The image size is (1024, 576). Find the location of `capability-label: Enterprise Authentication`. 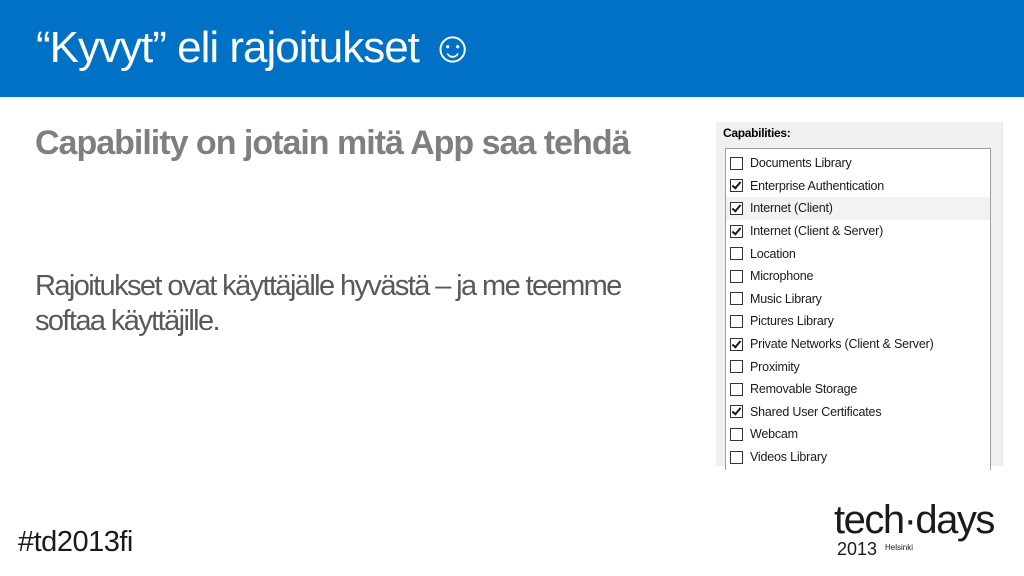

capability-label: Enterprise Authentication is located at coordinates (817, 185).